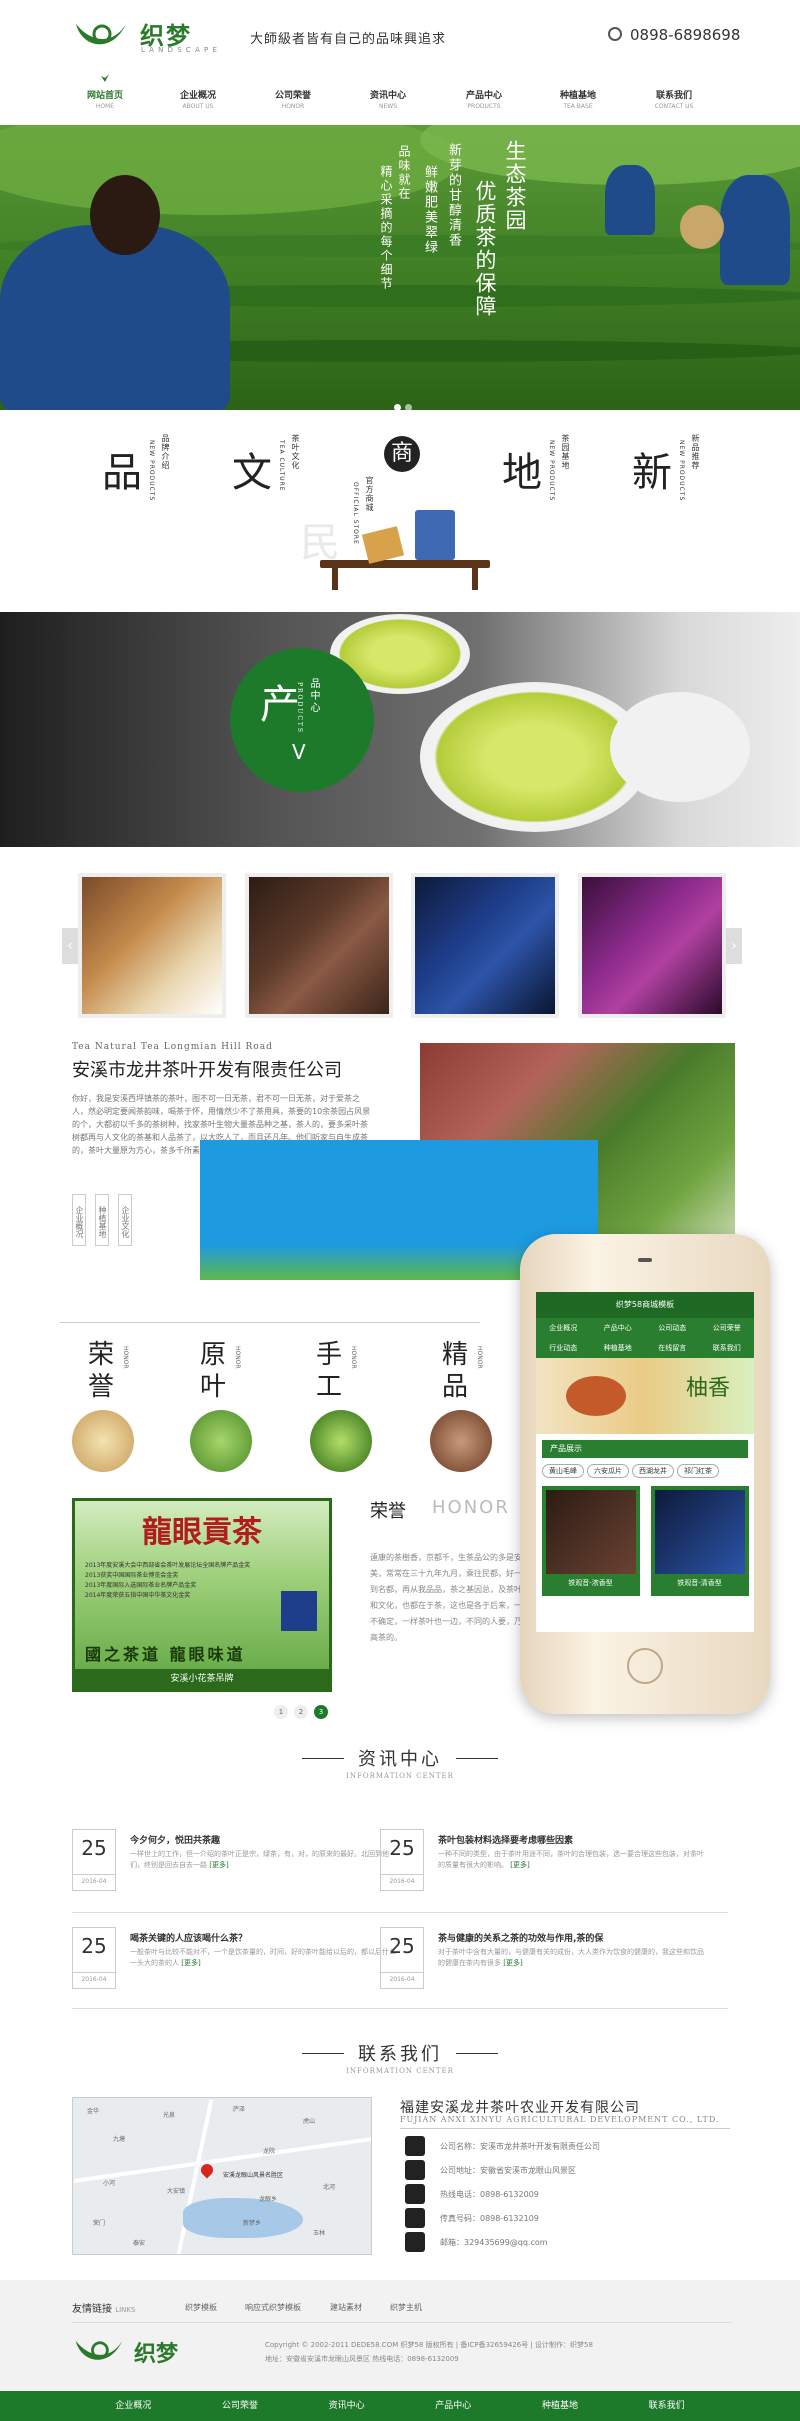 This screenshot has height=2421, width=800. I want to click on phone-tag: 六安瓜片, so click(608, 1471).